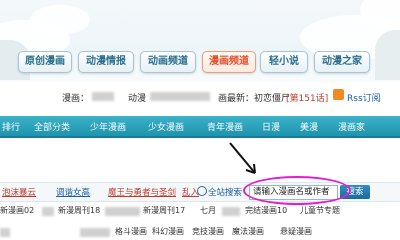  Describe the element at coordinates (131, 231) in the screenshot. I see `list-item: 格斗漫画` at that location.